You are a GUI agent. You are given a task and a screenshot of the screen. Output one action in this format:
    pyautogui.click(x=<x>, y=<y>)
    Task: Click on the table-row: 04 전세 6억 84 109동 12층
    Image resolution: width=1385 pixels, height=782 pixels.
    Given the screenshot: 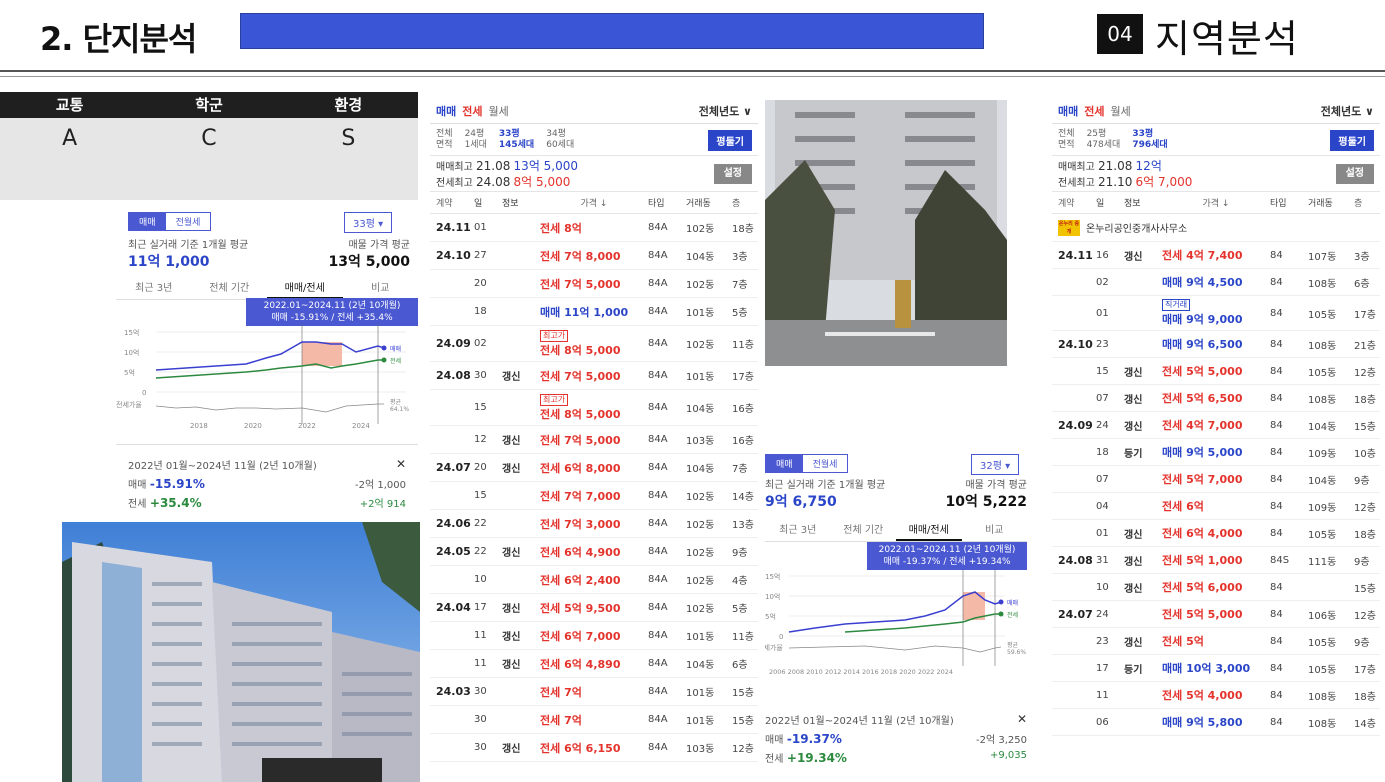 What is the action you would take?
    pyautogui.click(x=1216, y=506)
    